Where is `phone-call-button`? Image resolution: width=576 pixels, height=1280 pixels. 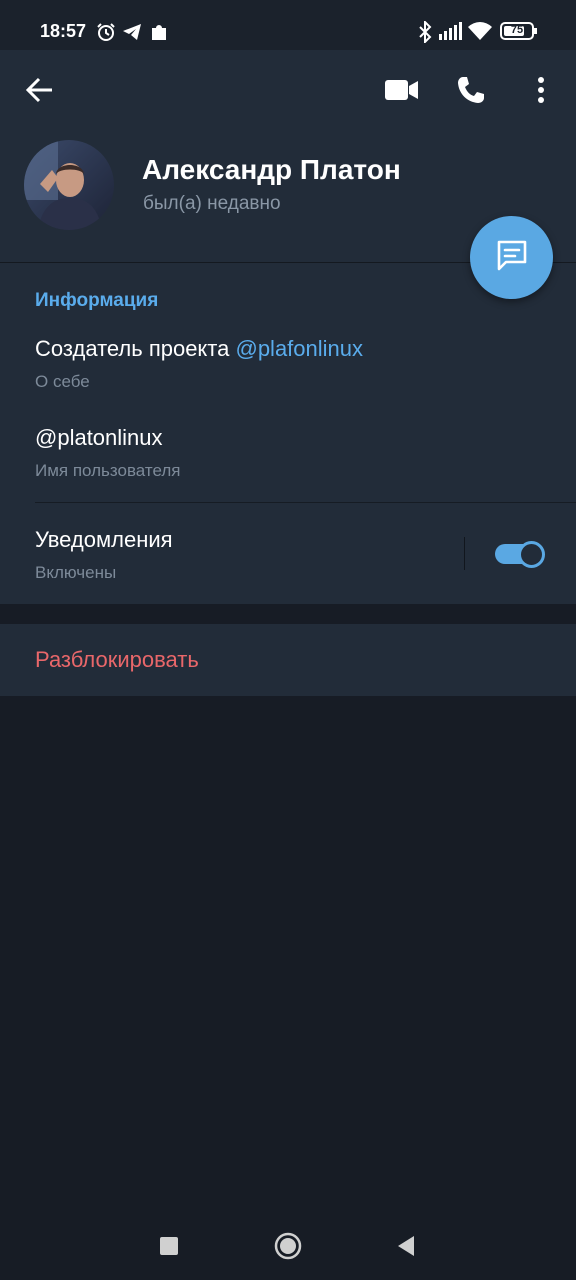 phone-call-button is located at coordinates (471, 92).